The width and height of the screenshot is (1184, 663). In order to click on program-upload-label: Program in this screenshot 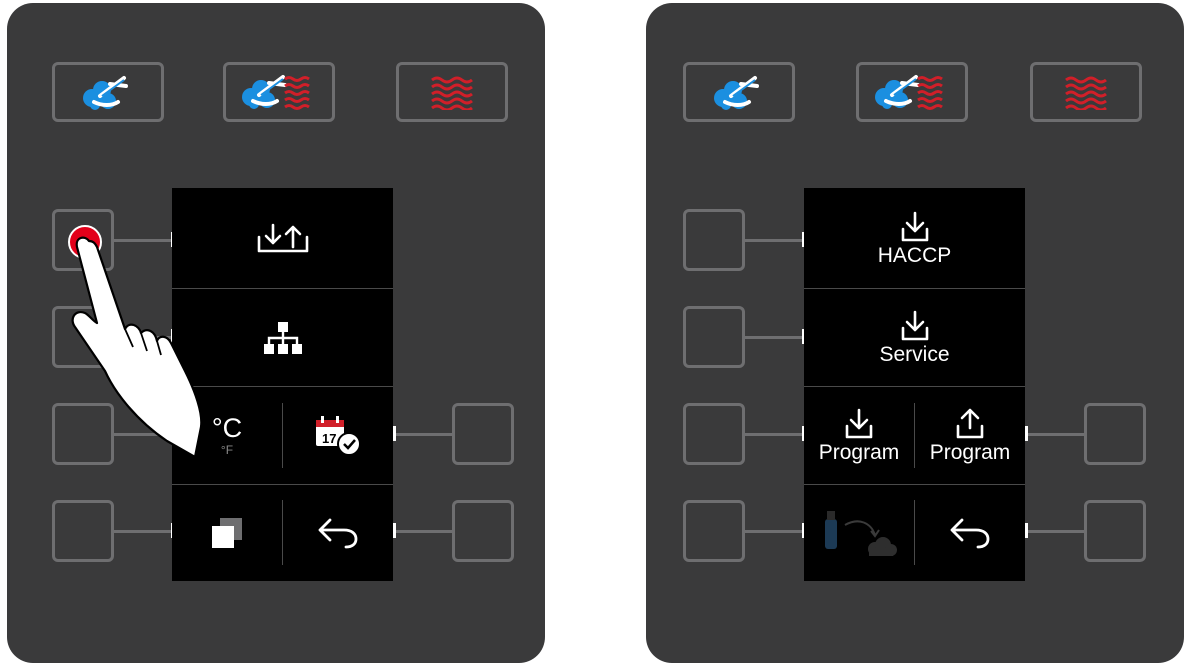, I will do `click(970, 452)`.